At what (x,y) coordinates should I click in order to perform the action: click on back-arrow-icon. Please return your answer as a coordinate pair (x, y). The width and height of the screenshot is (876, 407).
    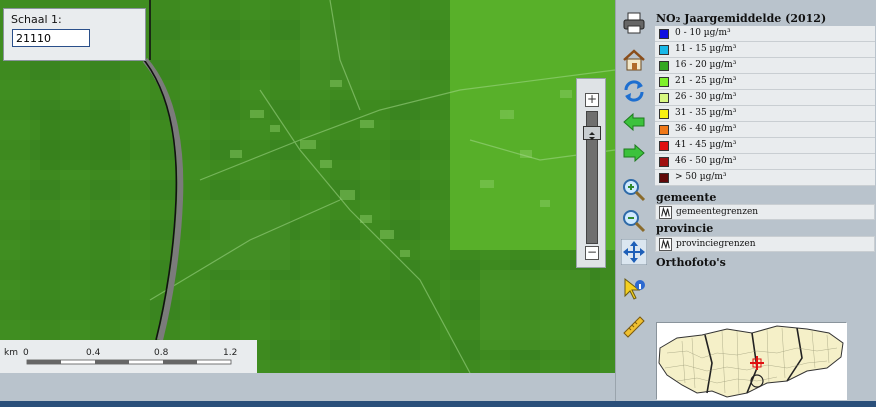
    Looking at the image, I should click on (634, 122).